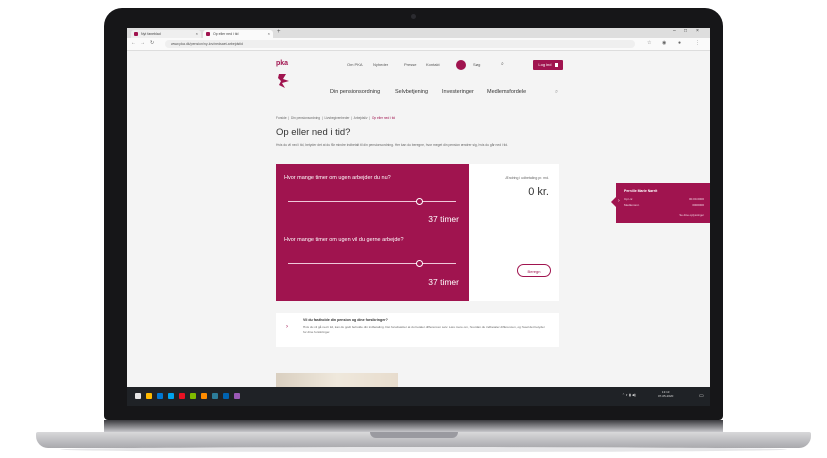  I want to click on taskbar-task-view-icon, so click(160, 396).